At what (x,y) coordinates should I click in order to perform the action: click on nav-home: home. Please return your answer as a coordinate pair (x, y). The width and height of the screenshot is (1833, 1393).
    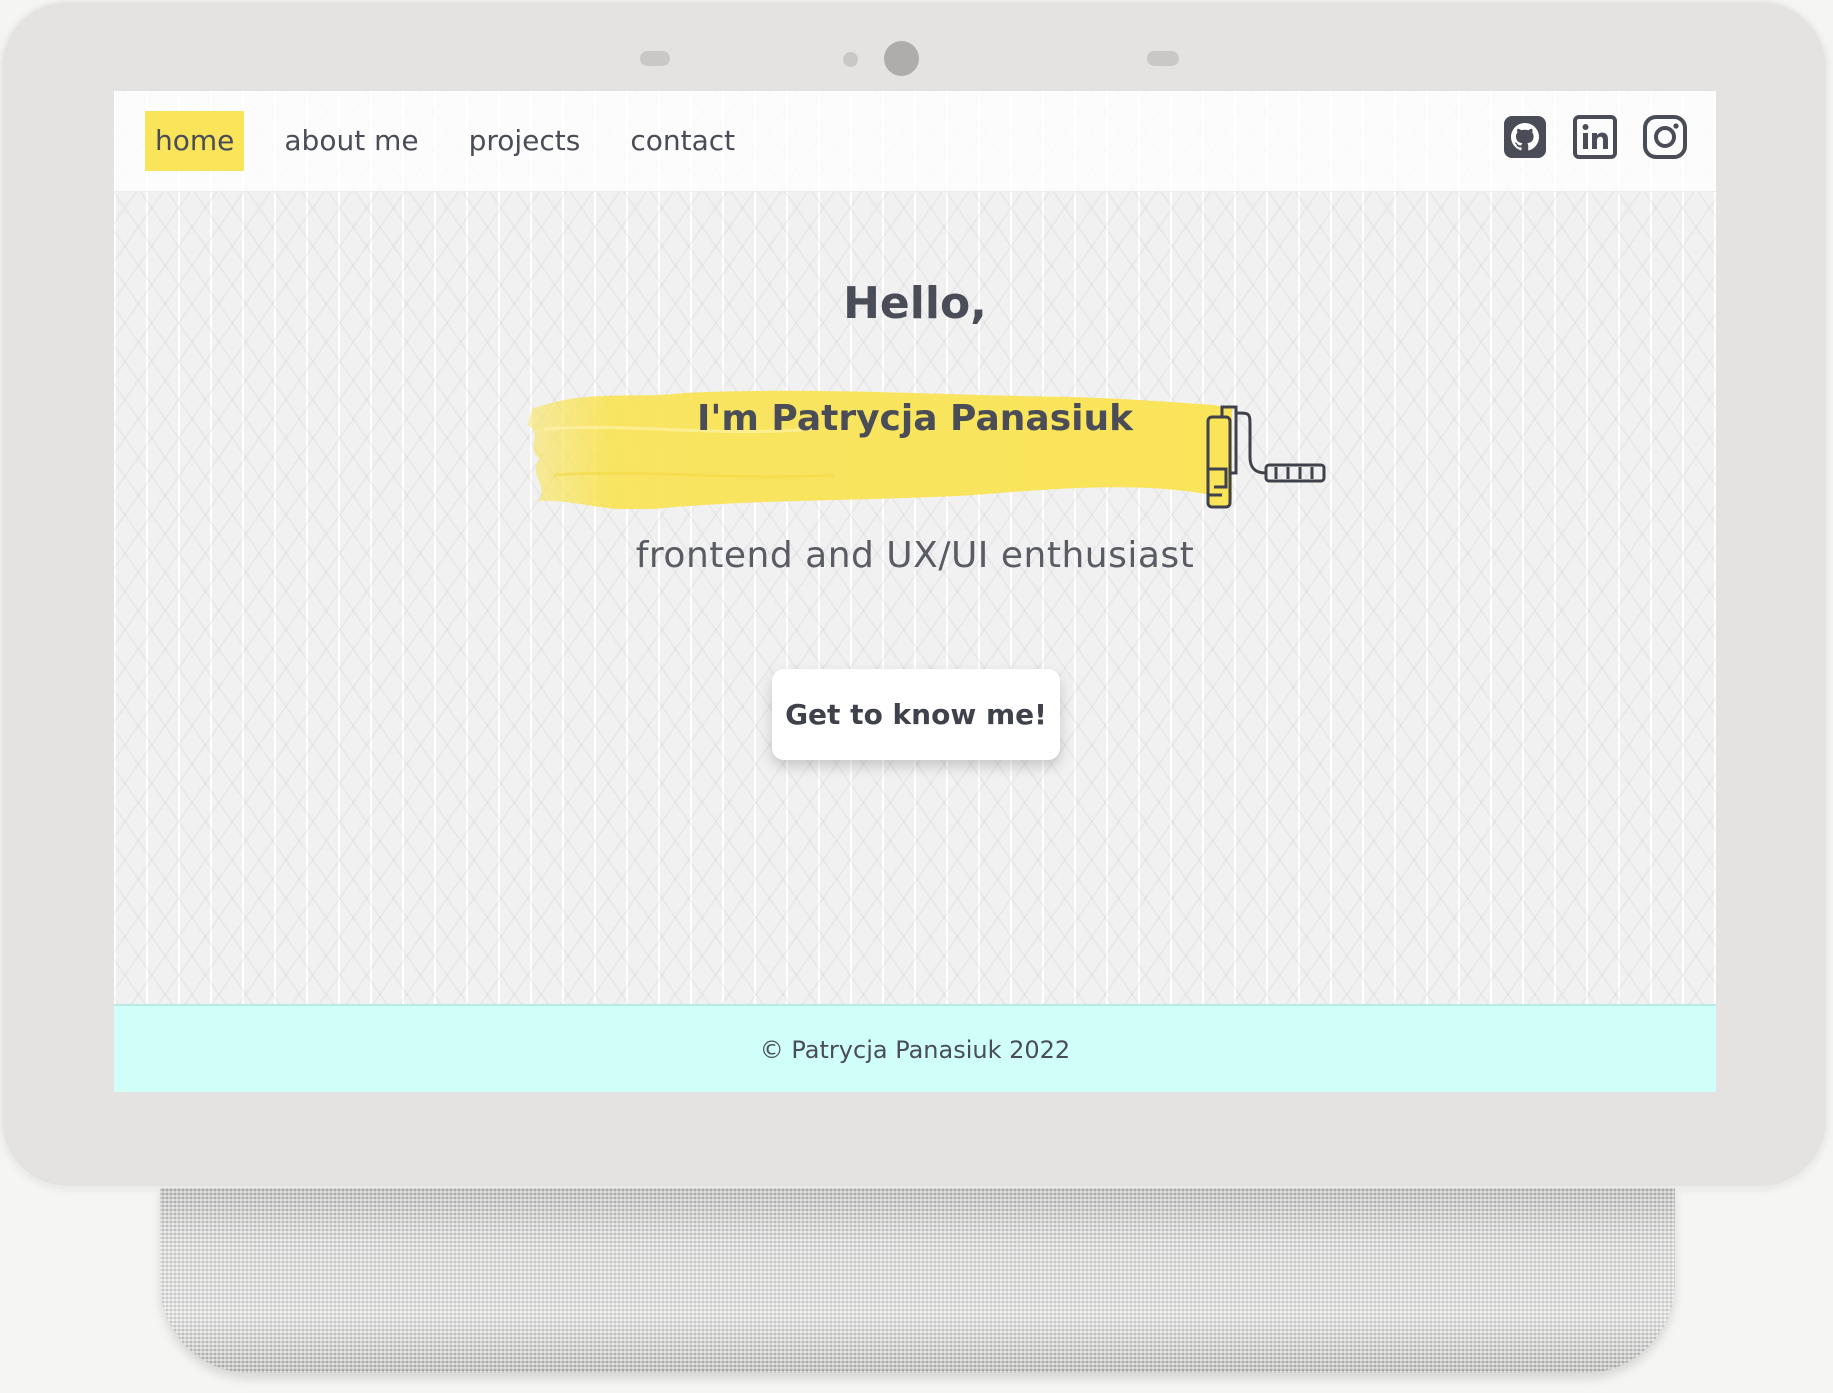
    Looking at the image, I should click on (195, 141).